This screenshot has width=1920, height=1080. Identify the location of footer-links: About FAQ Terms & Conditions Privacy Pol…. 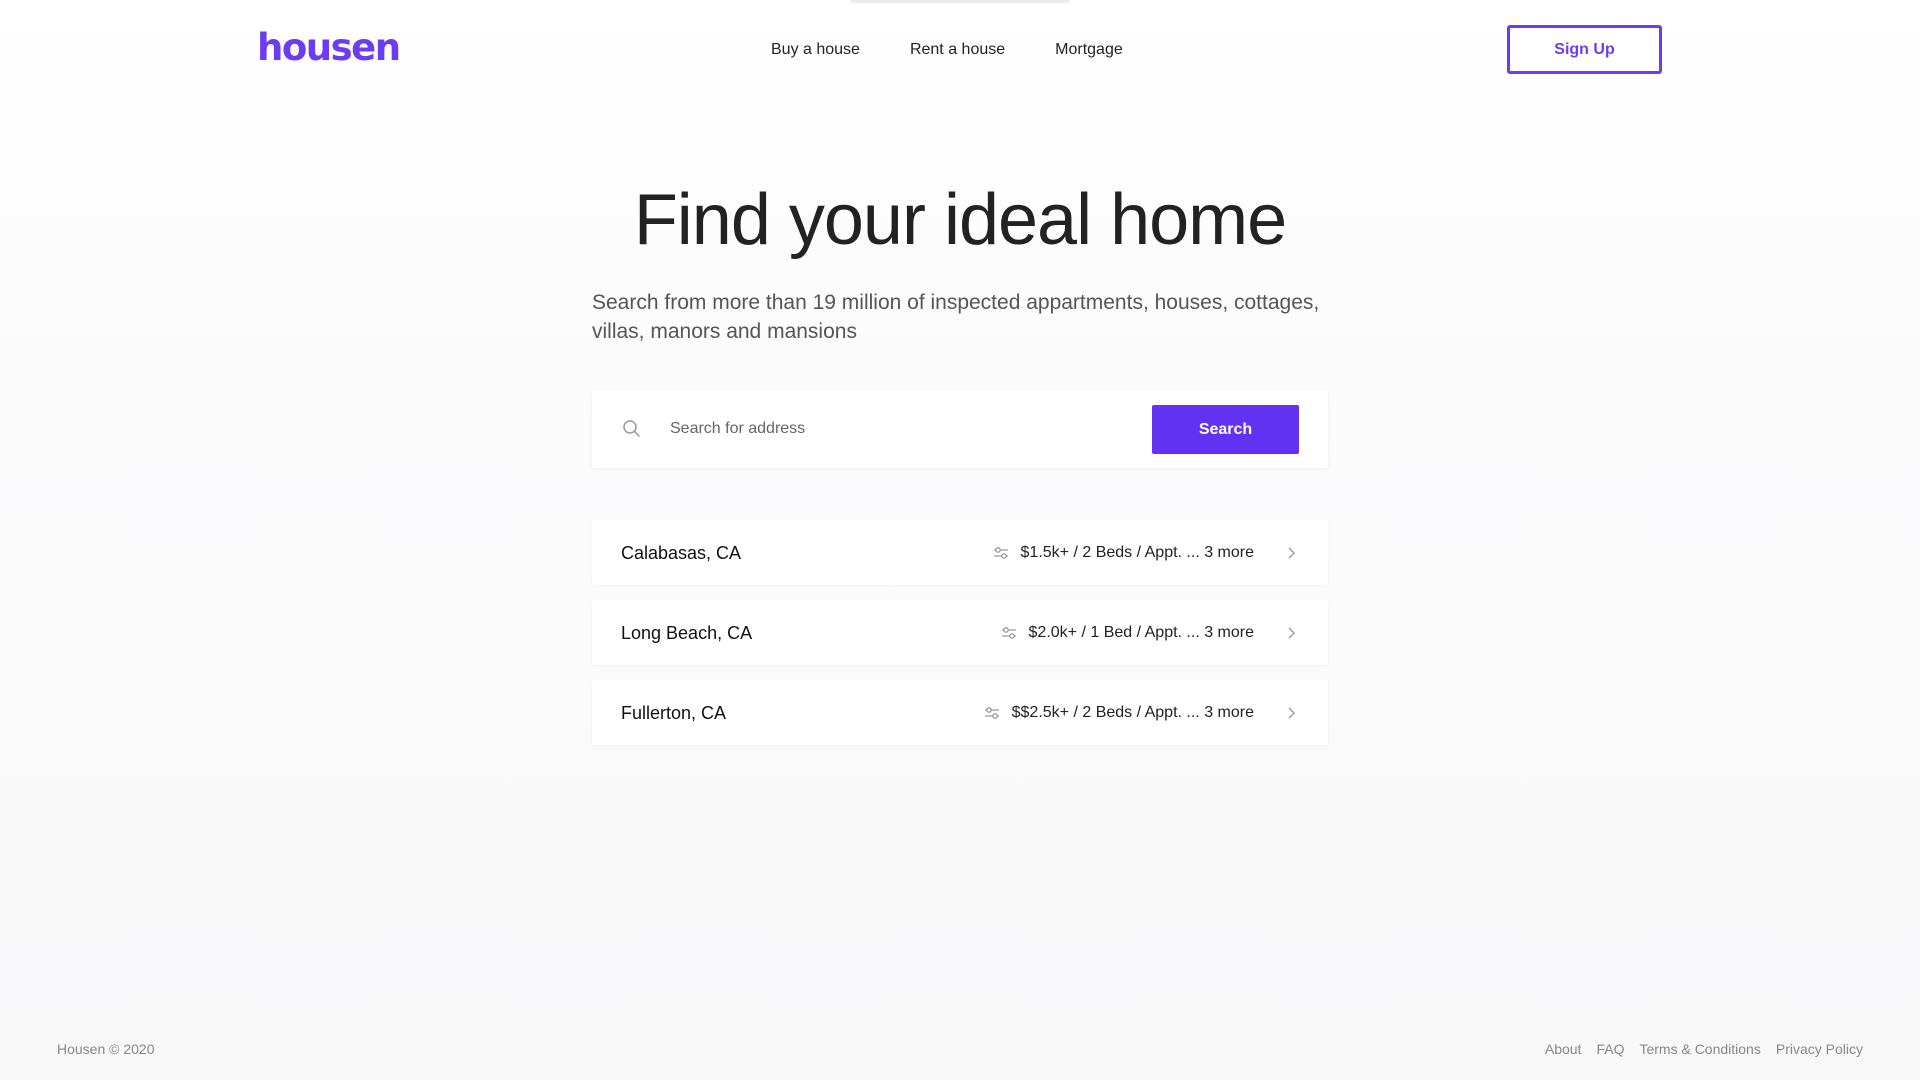
(1704, 1049).